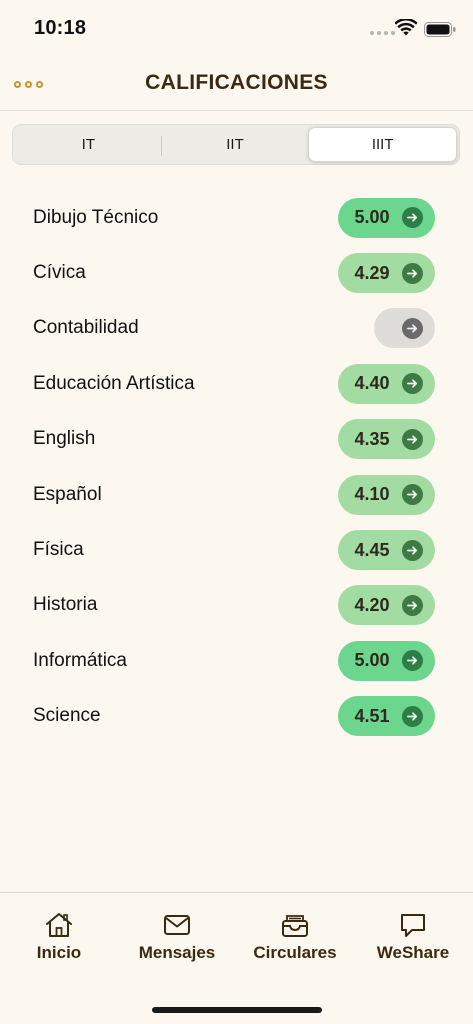 The height and width of the screenshot is (1024, 473). What do you see at coordinates (295, 952) in the screenshot?
I see `tab-label: Circulares` at bounding box center [295, 952].